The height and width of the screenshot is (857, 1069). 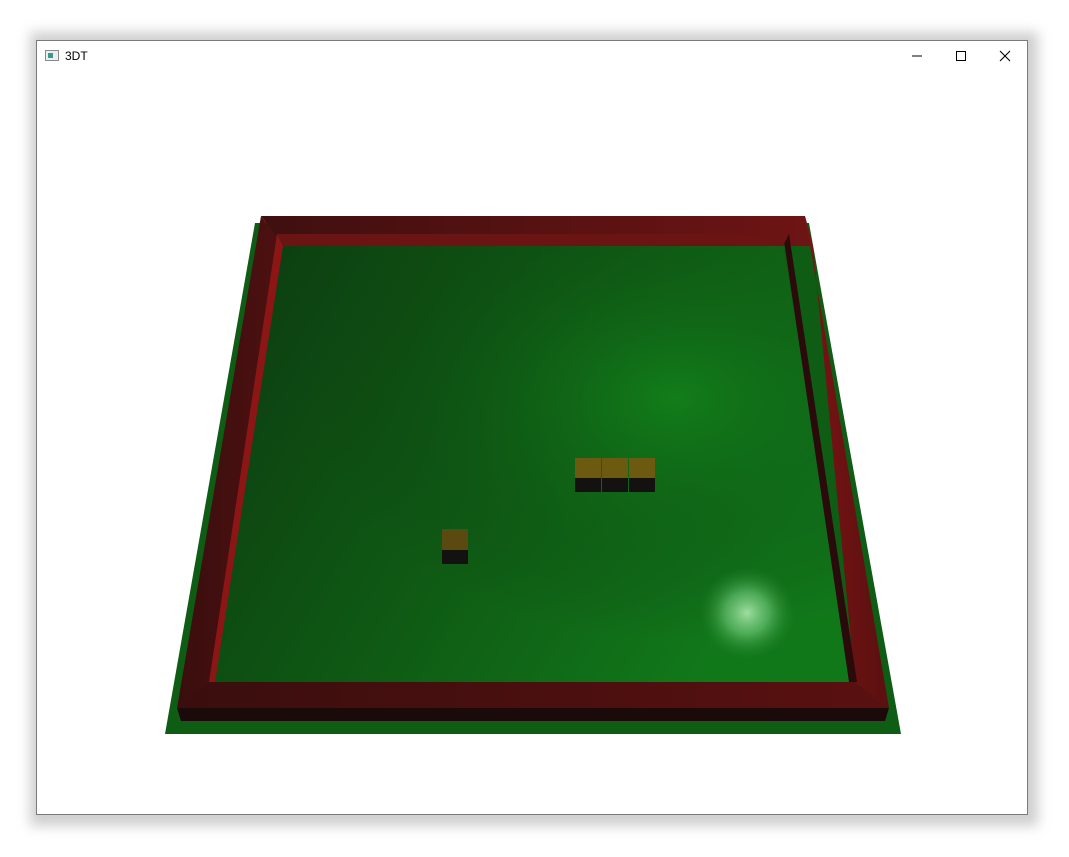 I want to click on wall-top-front, so click(x=533, y=695).